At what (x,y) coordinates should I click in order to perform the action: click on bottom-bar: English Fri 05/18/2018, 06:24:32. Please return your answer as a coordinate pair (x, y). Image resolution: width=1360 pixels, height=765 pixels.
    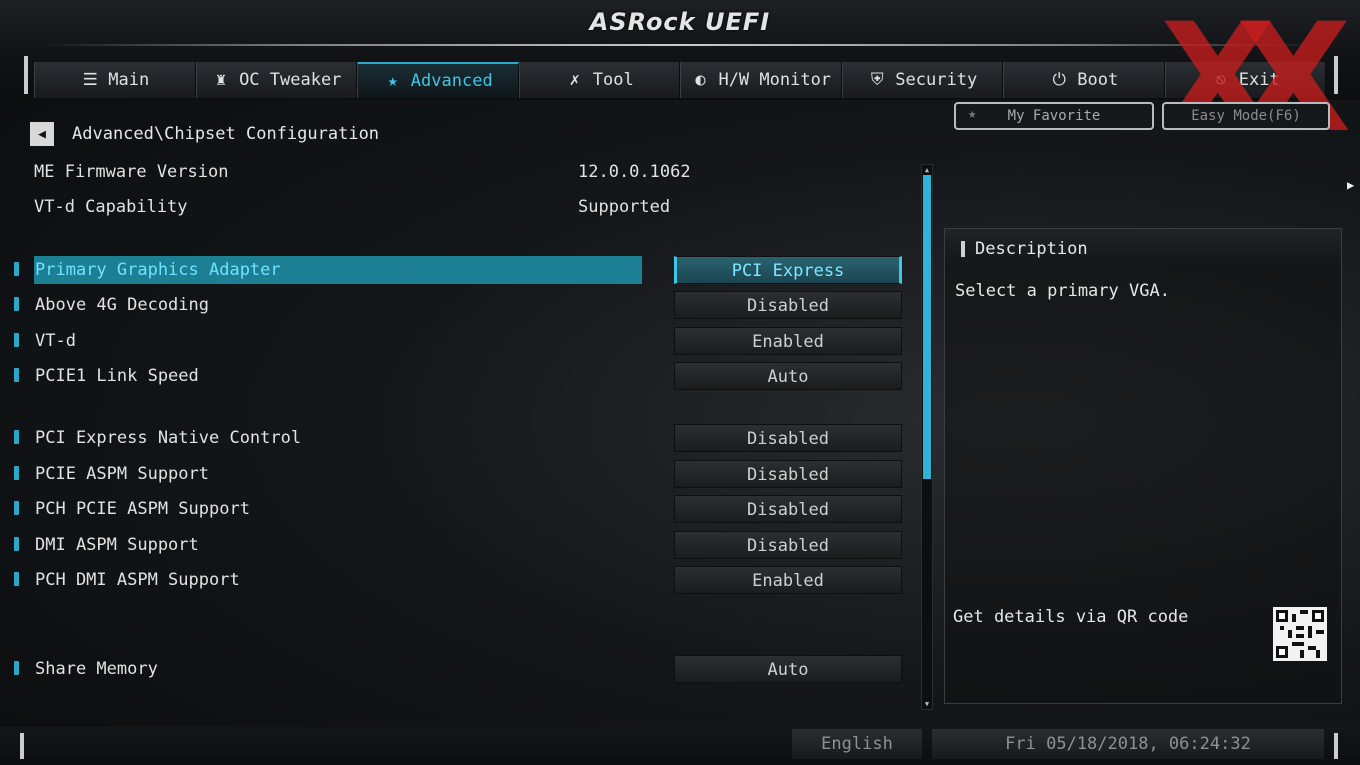
    Looking at the image, I should click on (680, 746).